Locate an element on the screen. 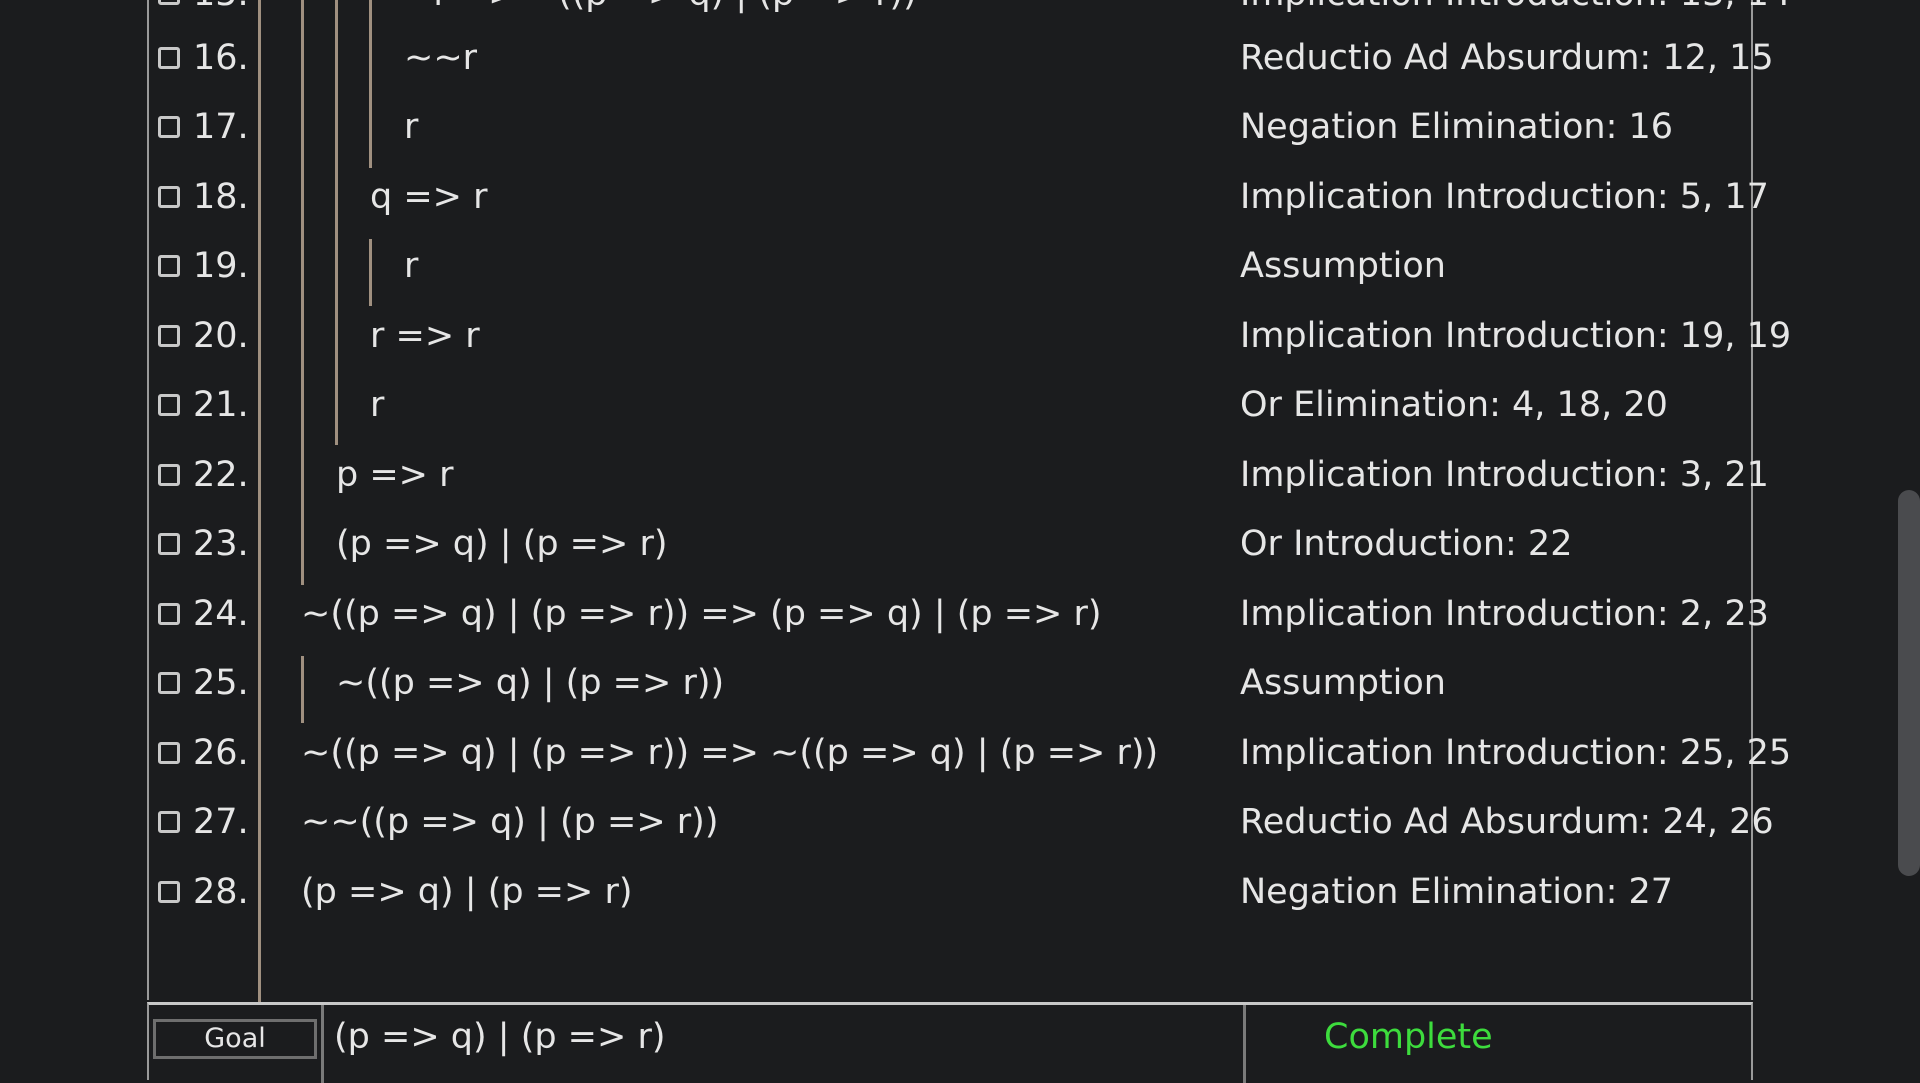 Image resolution: width=1920 pixels, height=1083 pixels. line-number: 25. is located at coordinates (221, 683).